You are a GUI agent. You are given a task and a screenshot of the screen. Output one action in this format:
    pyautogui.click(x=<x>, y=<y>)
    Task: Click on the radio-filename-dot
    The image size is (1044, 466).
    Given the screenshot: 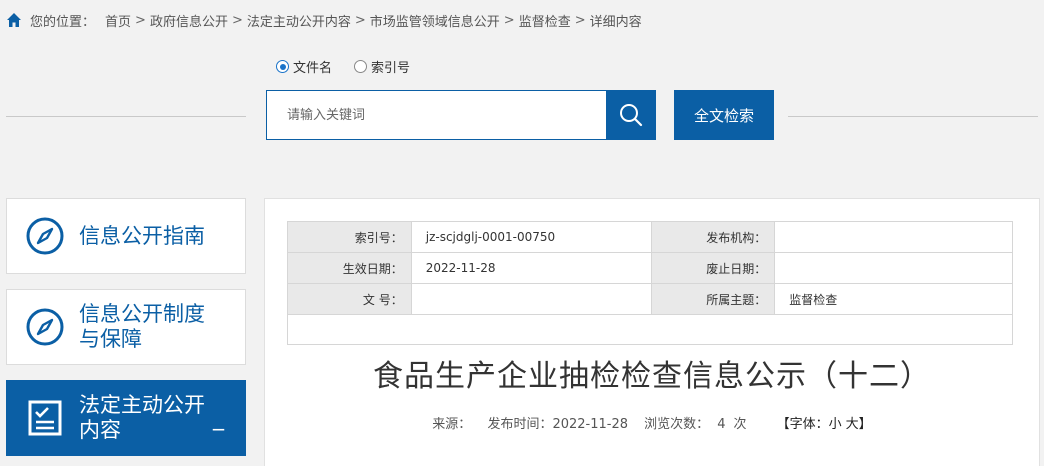 What is the action you would take?
    pyautogui.click(x=282, y=66)
    